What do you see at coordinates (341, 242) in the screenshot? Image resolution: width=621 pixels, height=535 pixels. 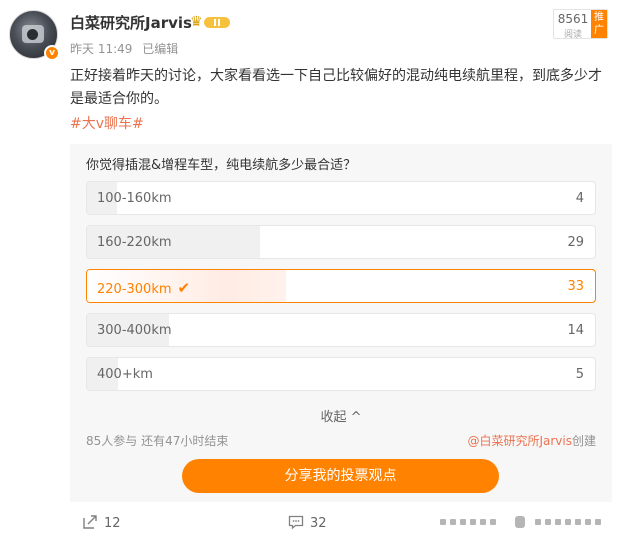 I see `poll-option-160-220km: 160-220km 29` at bounding box center [341, 242].